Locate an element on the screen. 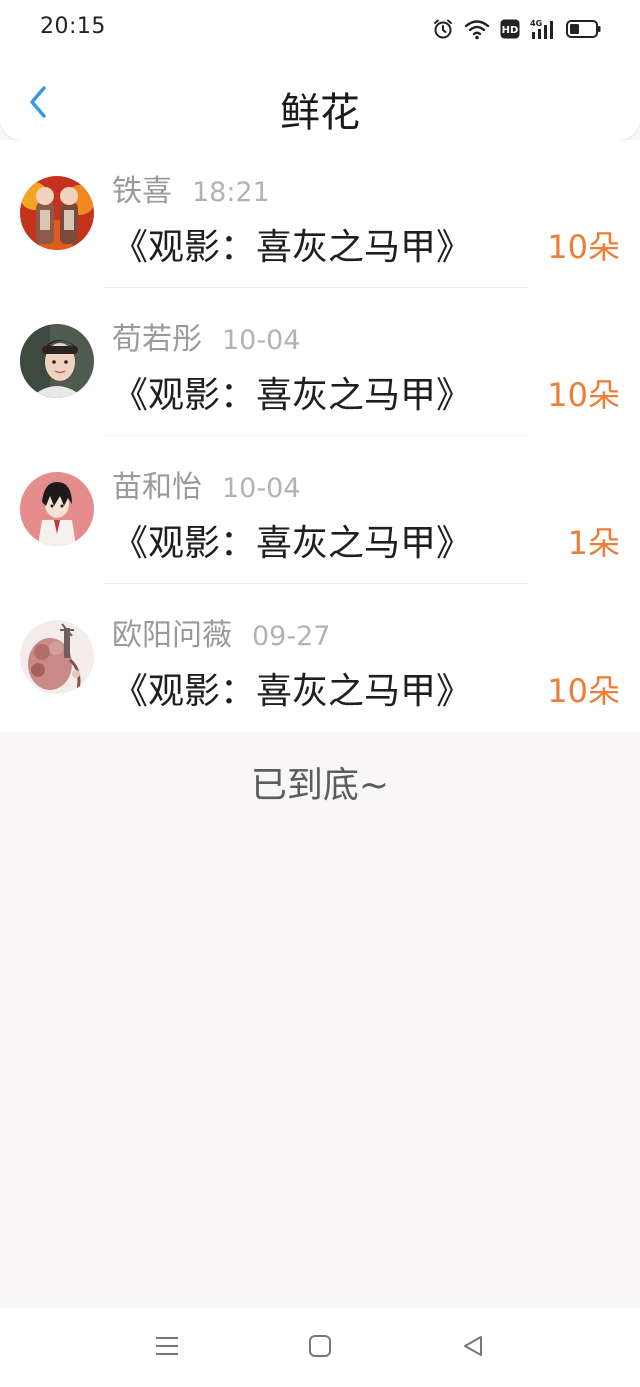  status-time: 20:15 is located at coordinates (73, 26).